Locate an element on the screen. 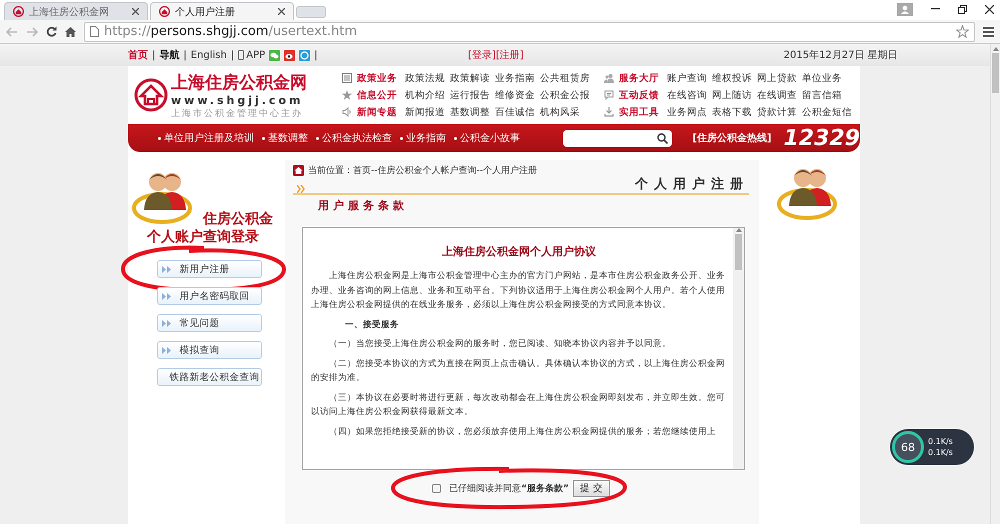 This screenshot has width=1000, height=524. agreement-title: 上海住房公积金网个人用户协议 is located at coordinates (519, 251).